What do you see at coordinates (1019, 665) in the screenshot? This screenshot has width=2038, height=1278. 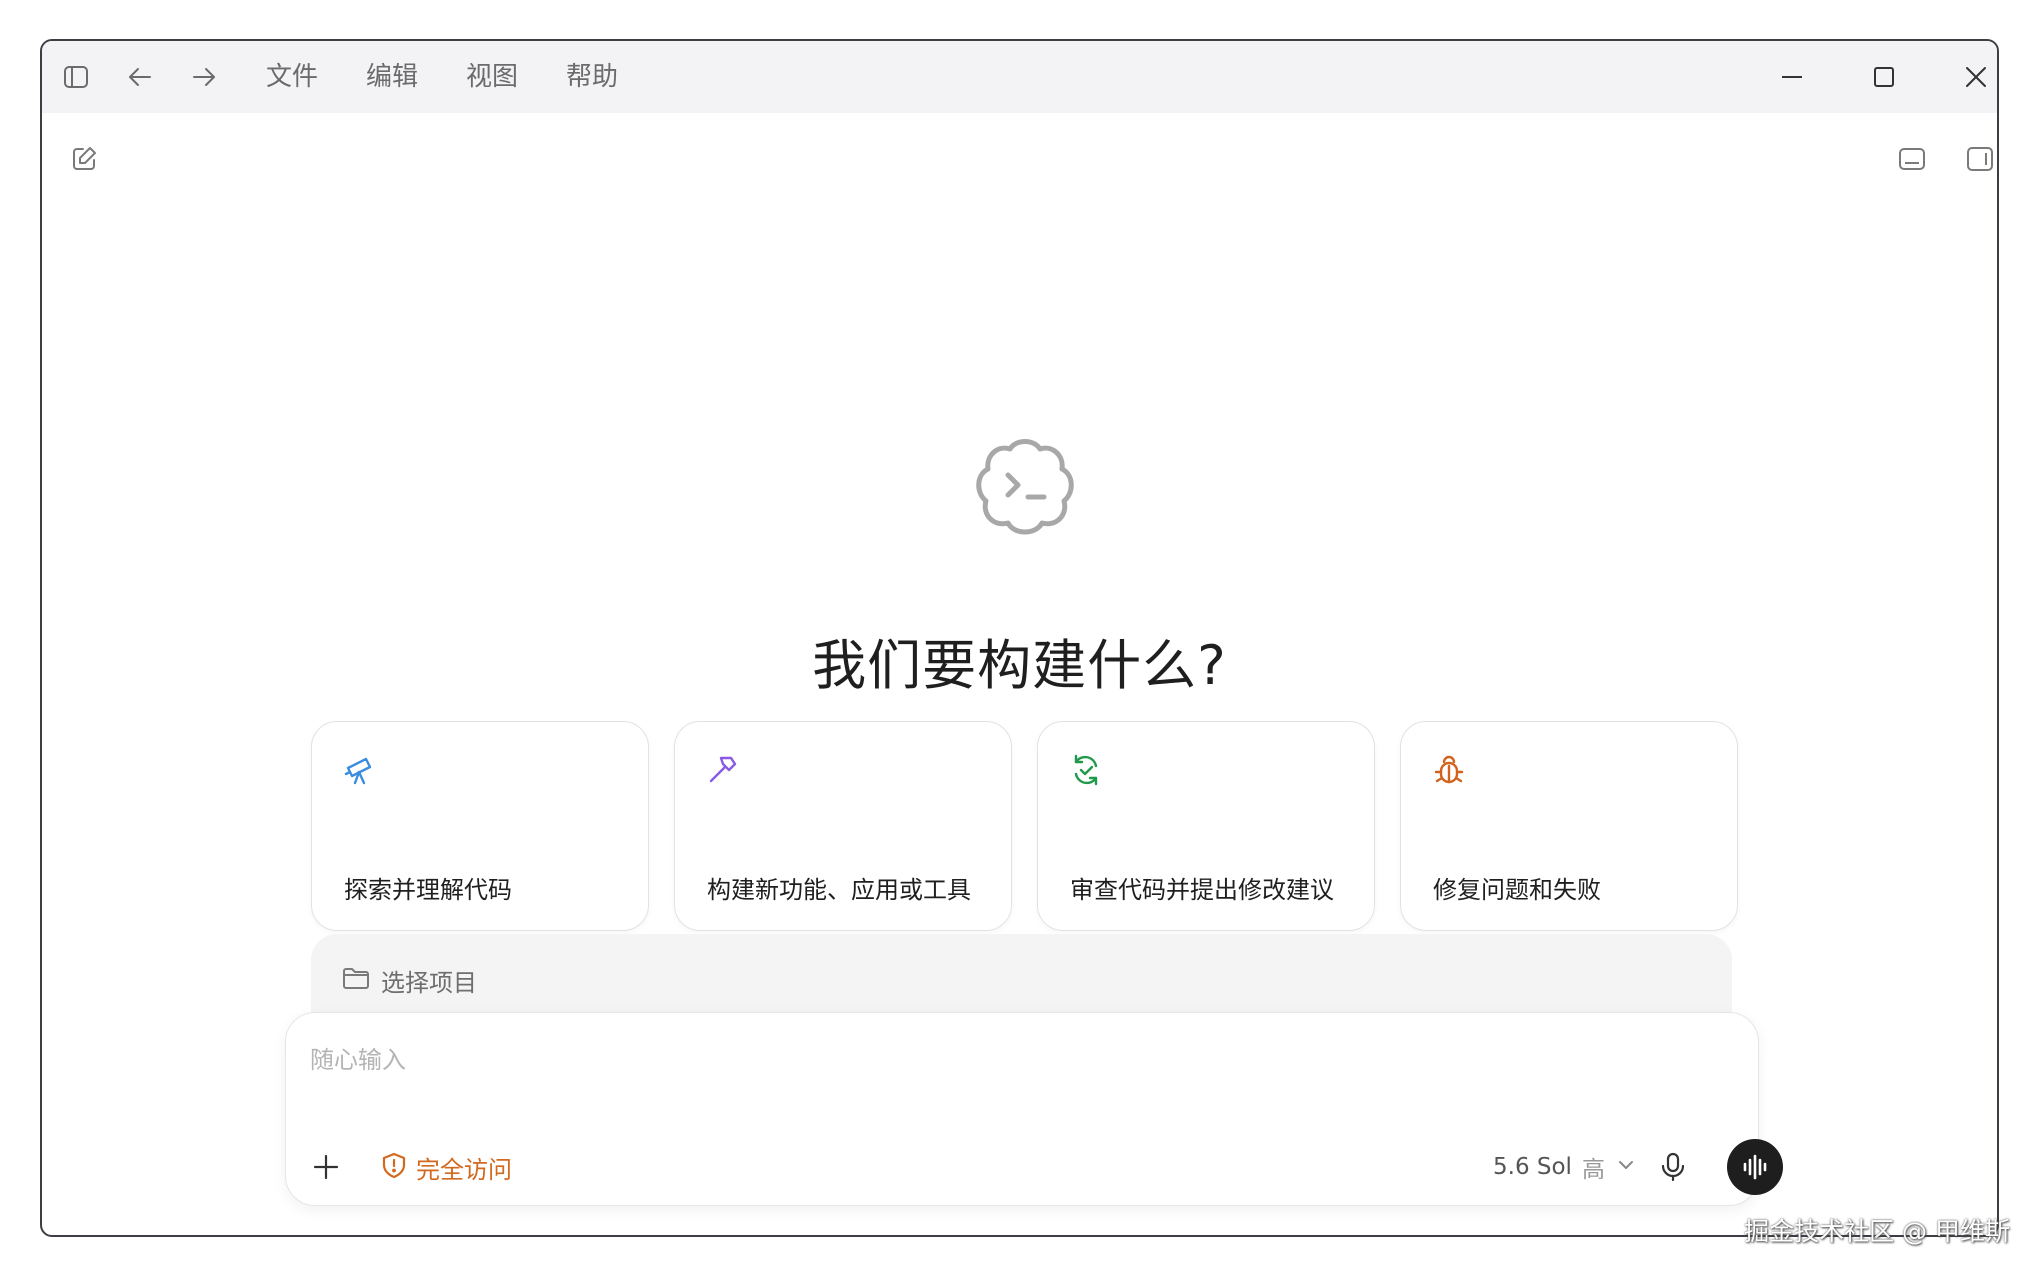 I see `page-heading: 我们要构建什么?` at bounding box center [1019, 665].